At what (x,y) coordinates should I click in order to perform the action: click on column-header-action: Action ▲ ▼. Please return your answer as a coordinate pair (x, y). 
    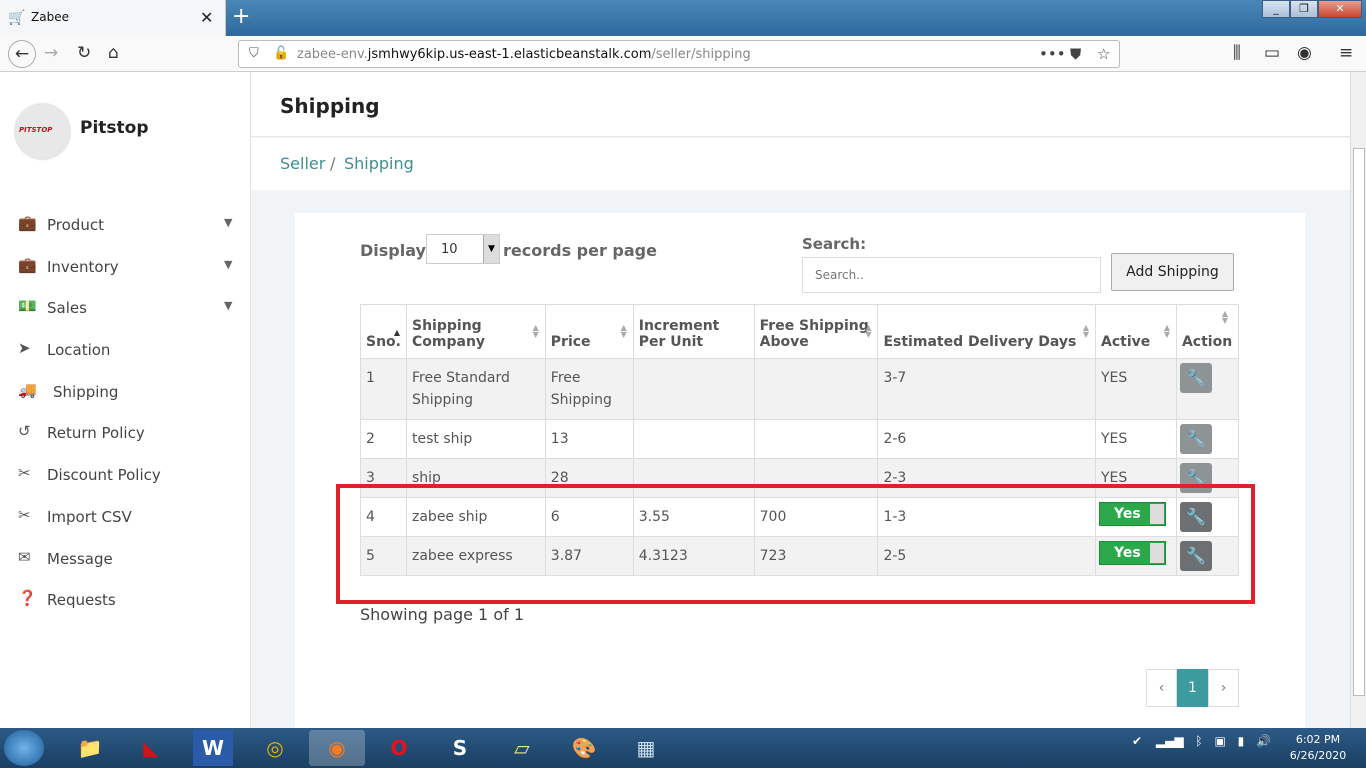
    Looking at the image, I should click on (1207, 331).